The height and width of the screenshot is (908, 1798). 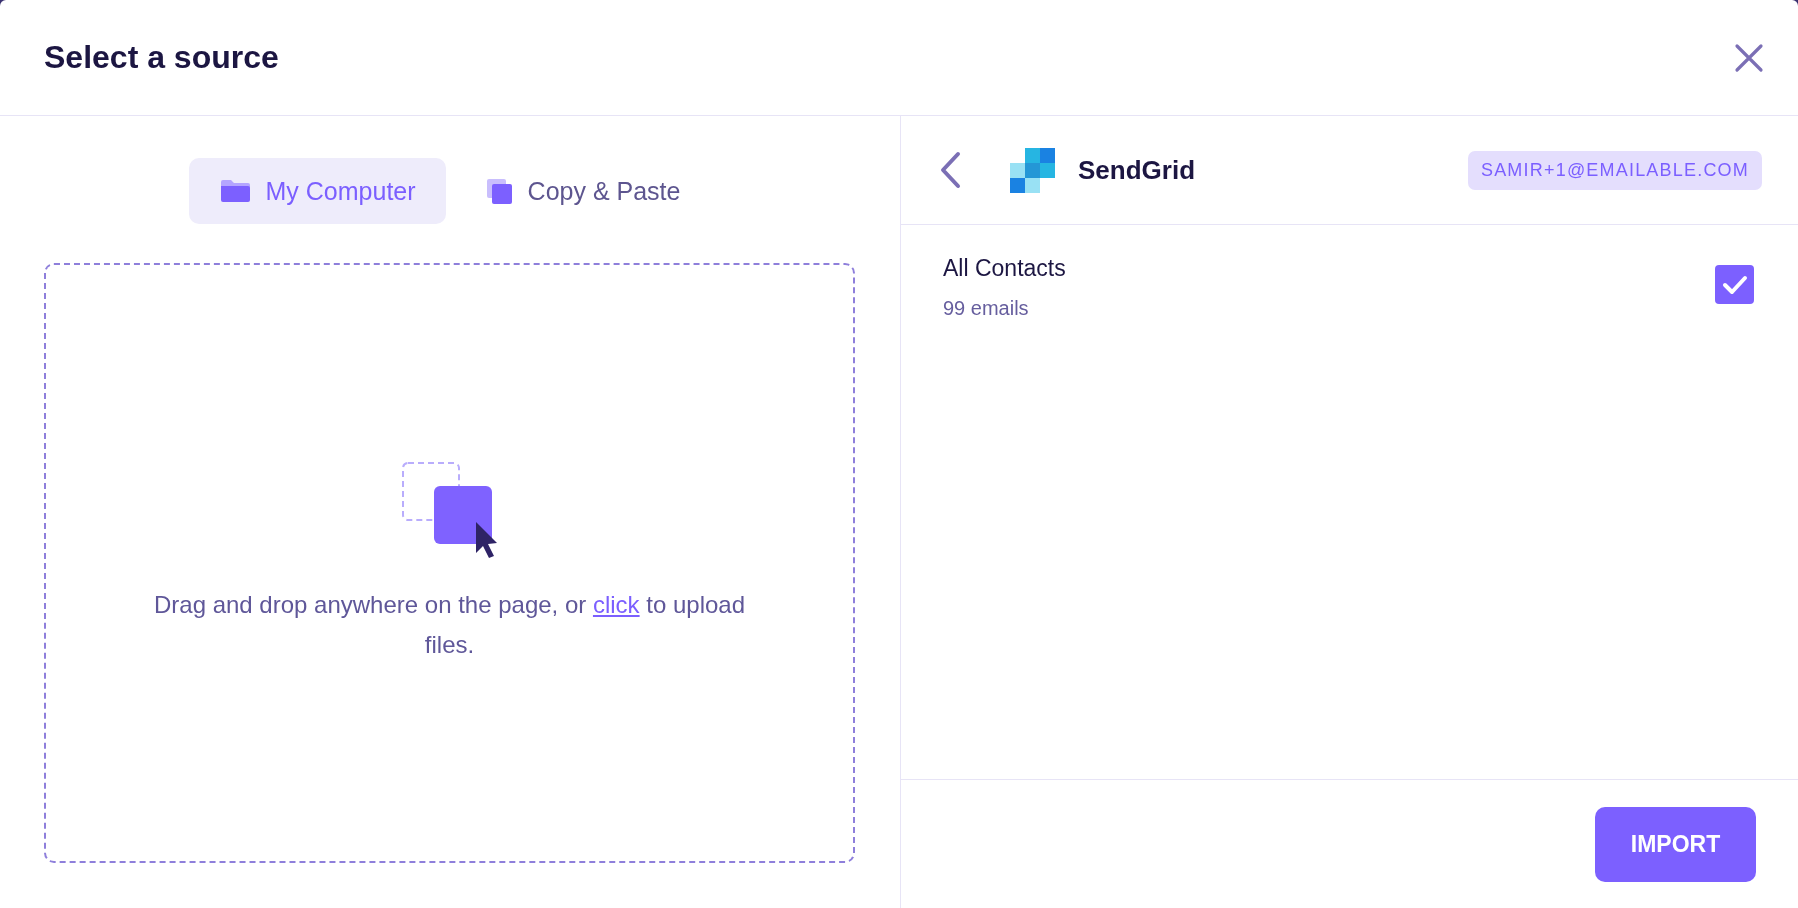 I want to click on source-tab: My Computer, so click(x=317, y=191).